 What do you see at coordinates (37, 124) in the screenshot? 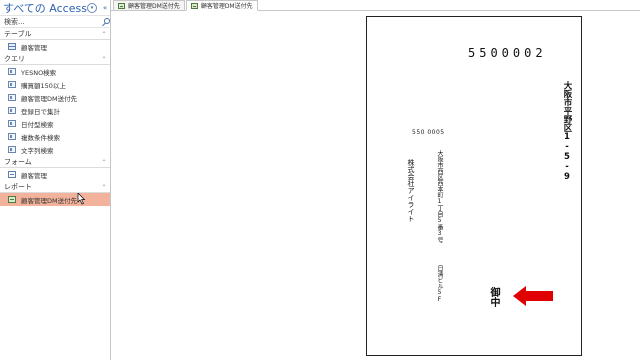
I see `nav-item-label: 日付型検索` at bounding box center [37, 124].